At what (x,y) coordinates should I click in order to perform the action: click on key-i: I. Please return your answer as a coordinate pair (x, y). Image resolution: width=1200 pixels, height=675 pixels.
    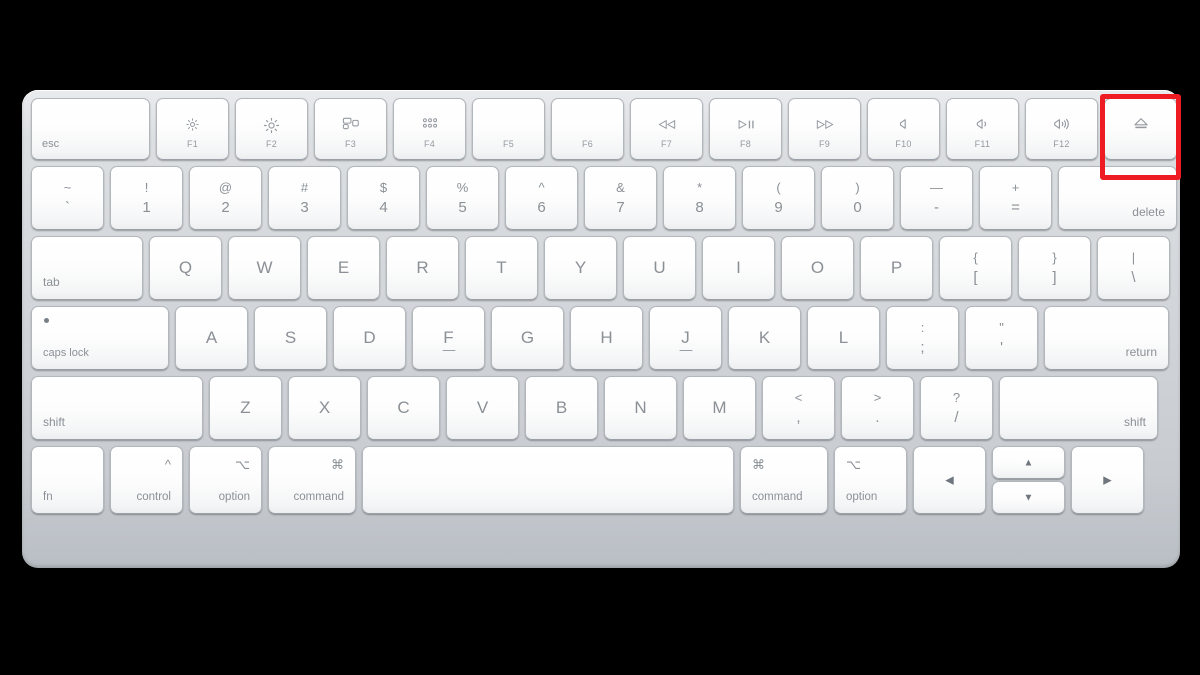
    Looking at the image, I should click on (738, 268).